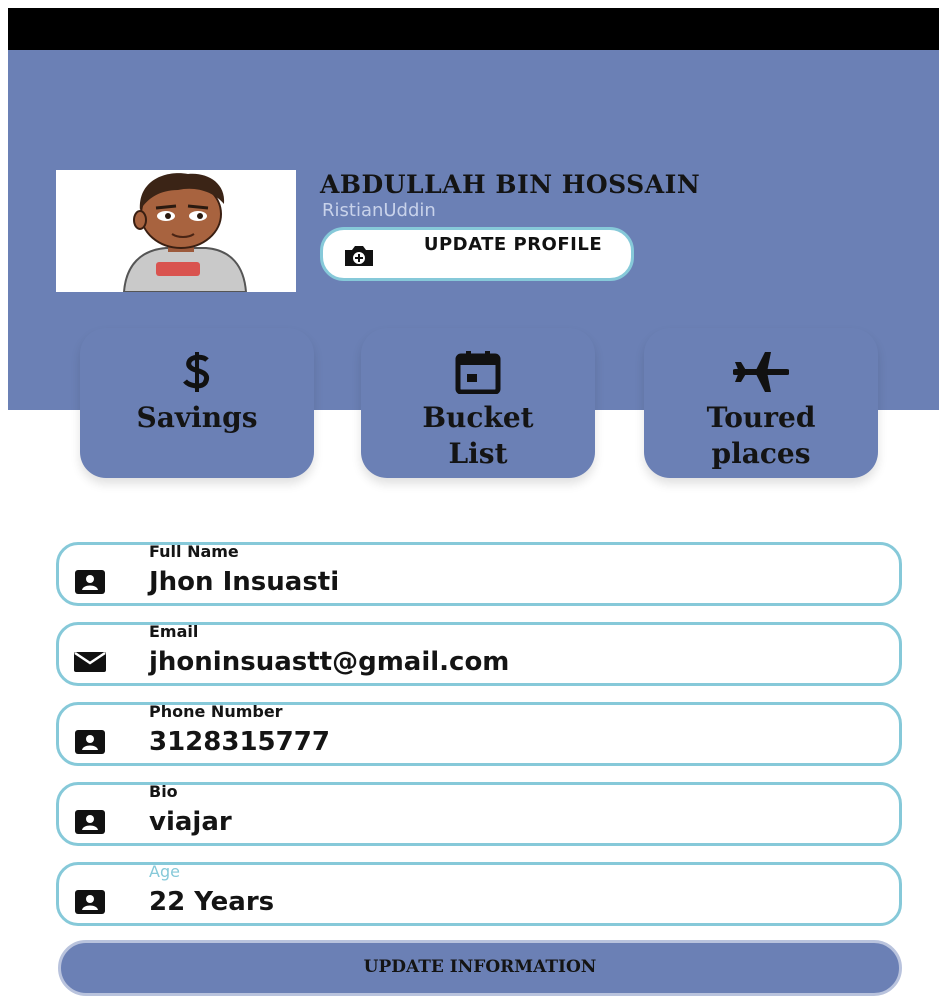  What do you see at coordinates (473, 29) in the screenshot?
I see `status-bar` at bounding box center [473, 29].